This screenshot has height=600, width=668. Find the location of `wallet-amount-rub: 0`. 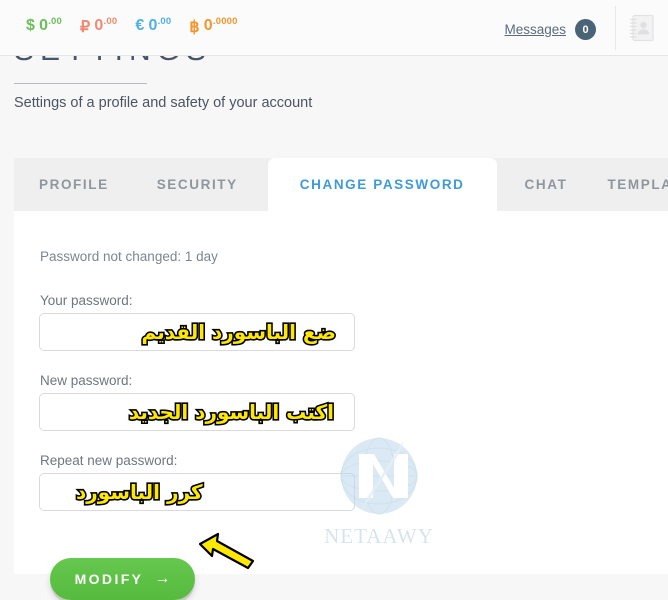

wallet-amount-rub: 0 is located at coordinates (99, 25).